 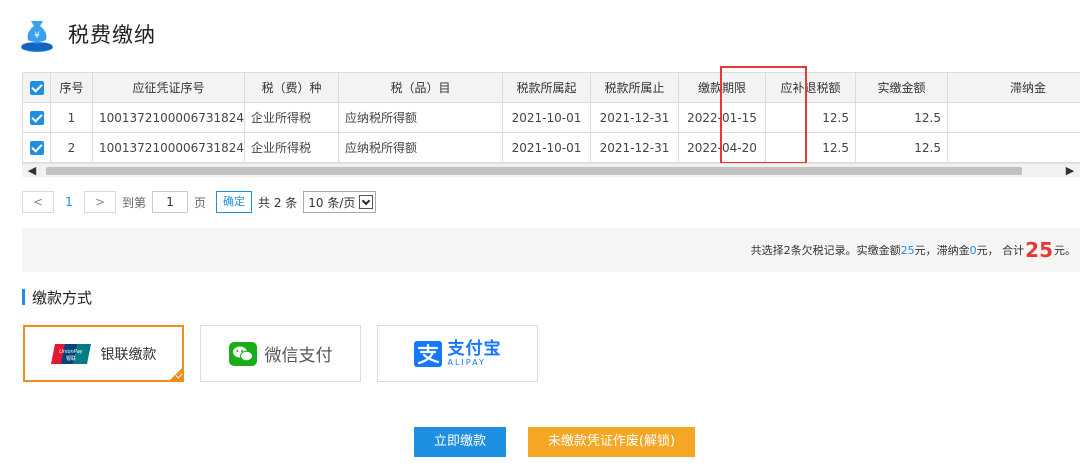 I want to click on alipay-icon, so click(x=427, y=353).